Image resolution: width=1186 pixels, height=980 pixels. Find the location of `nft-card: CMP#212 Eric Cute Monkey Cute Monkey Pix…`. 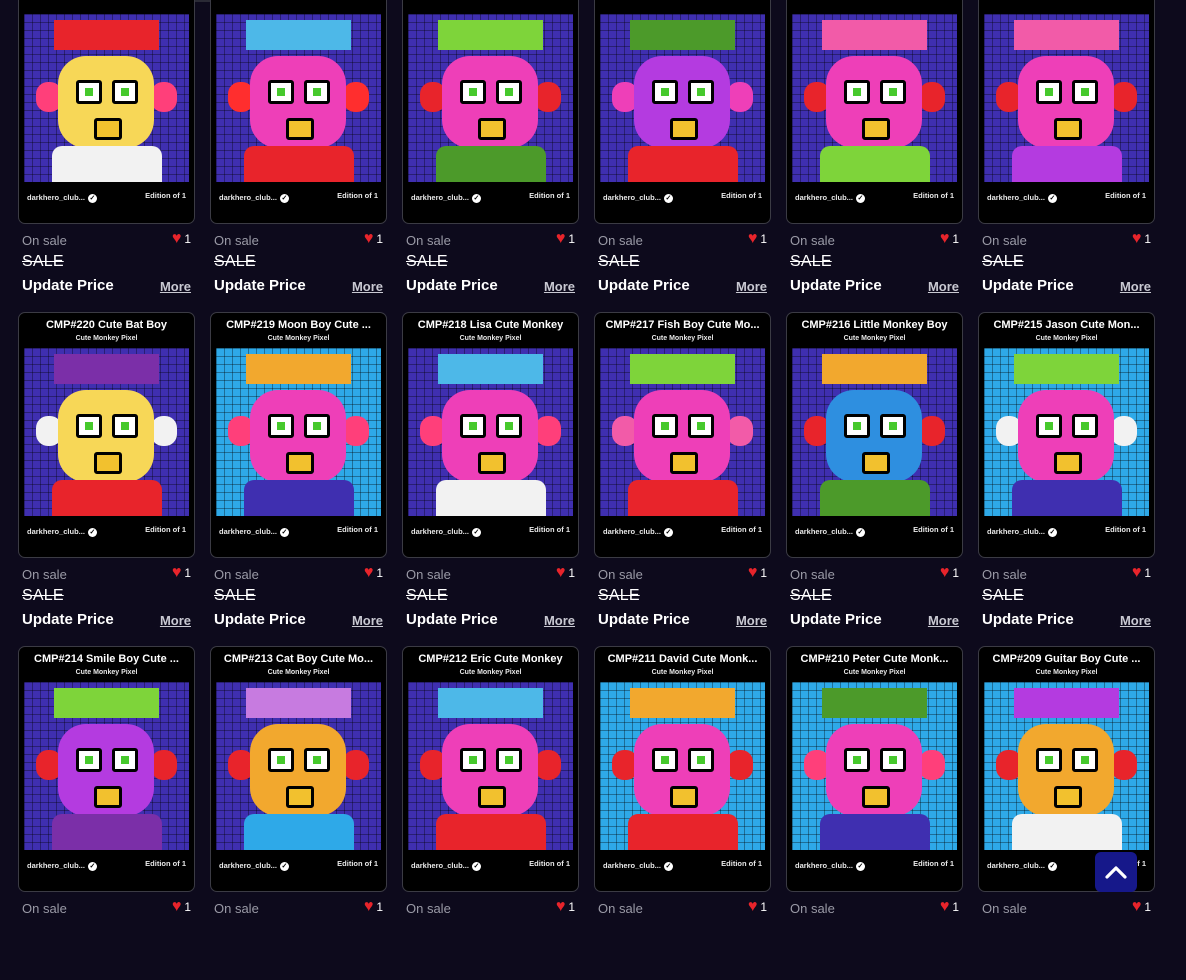

nft-card: CMP#212 Eric Cute Monkey Cute Monkey Pix… is located at coordinates (490, 769).